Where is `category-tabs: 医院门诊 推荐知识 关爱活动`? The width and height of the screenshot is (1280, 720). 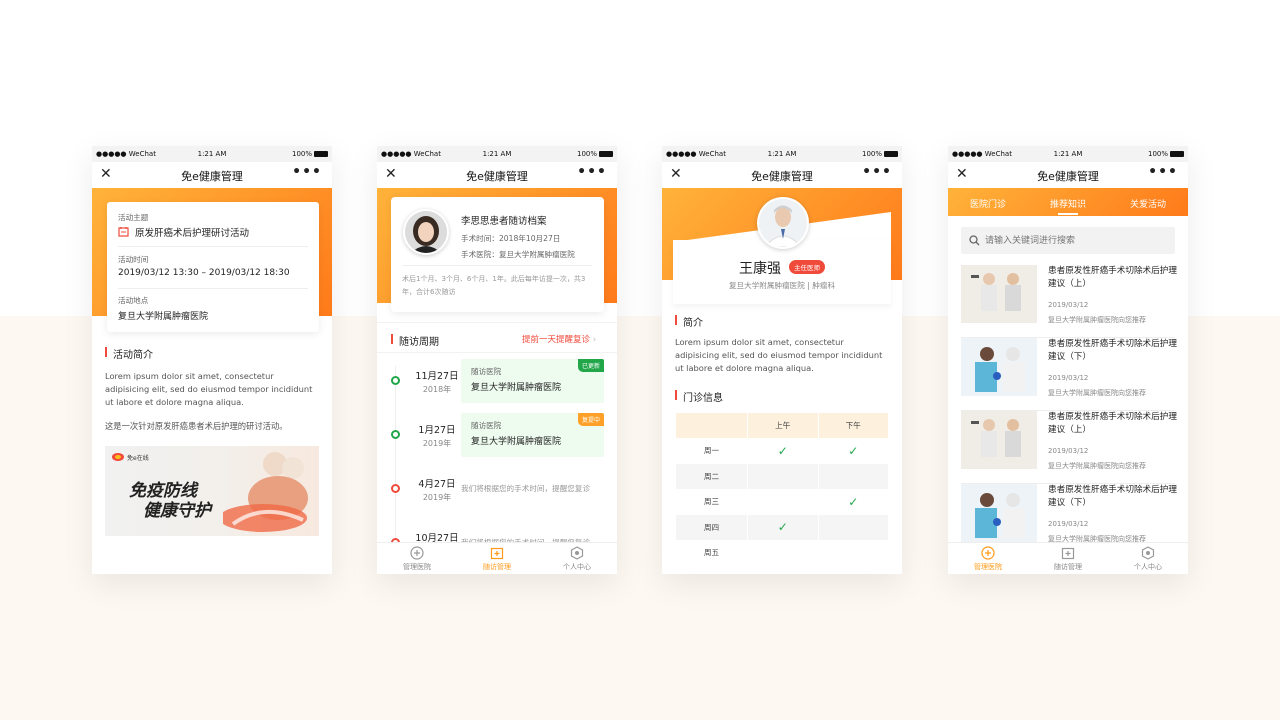 category-tabs: 医院门诊 推荐知识 关爱活动 is located at coordinates (1068, 202).